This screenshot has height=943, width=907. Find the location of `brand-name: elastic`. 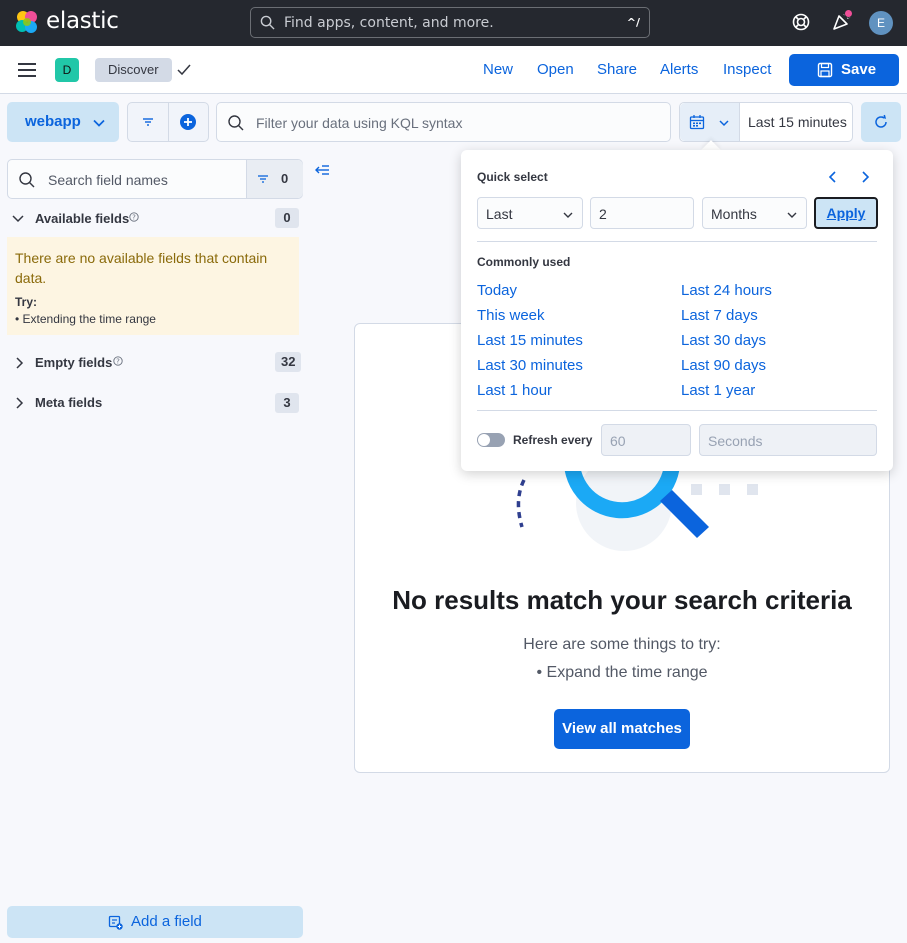

brand-name: elastic is located at coordinates (82, 21).